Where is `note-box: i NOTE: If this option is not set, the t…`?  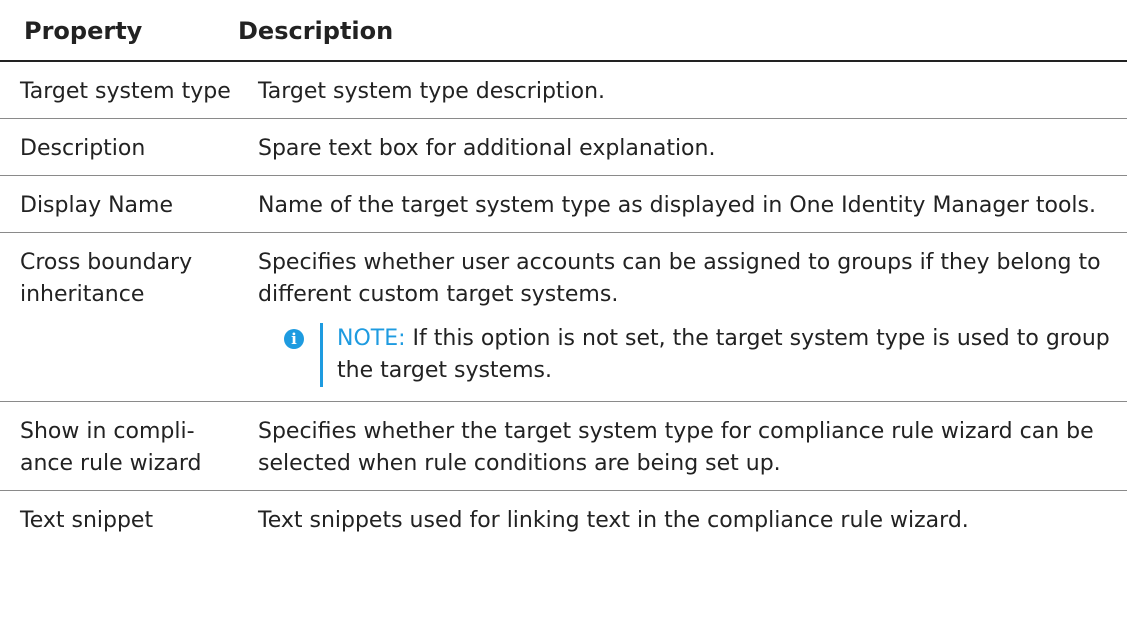 note-box: i NOTE: If this option is not set, the t… is located at coordinates (690, 355).